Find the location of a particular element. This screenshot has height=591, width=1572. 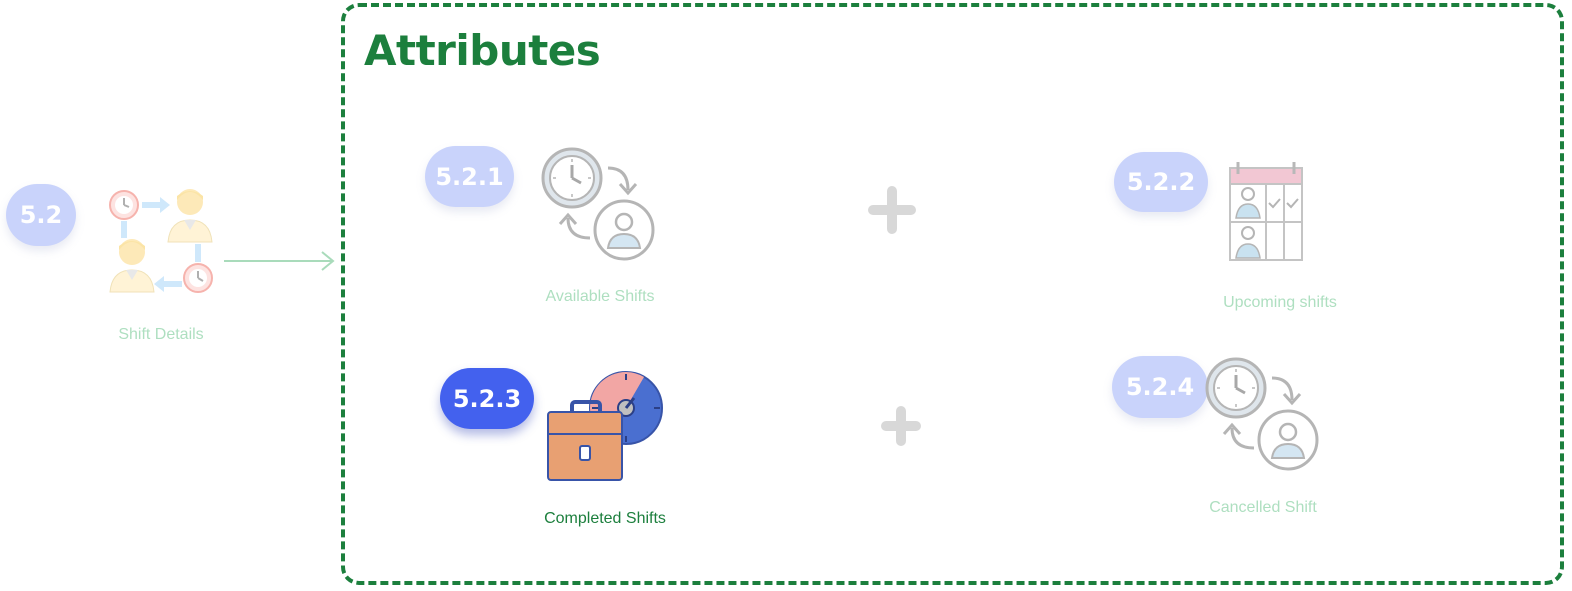

completed-shifts-label: Completed Shifts is located at coordinates (605, 518).